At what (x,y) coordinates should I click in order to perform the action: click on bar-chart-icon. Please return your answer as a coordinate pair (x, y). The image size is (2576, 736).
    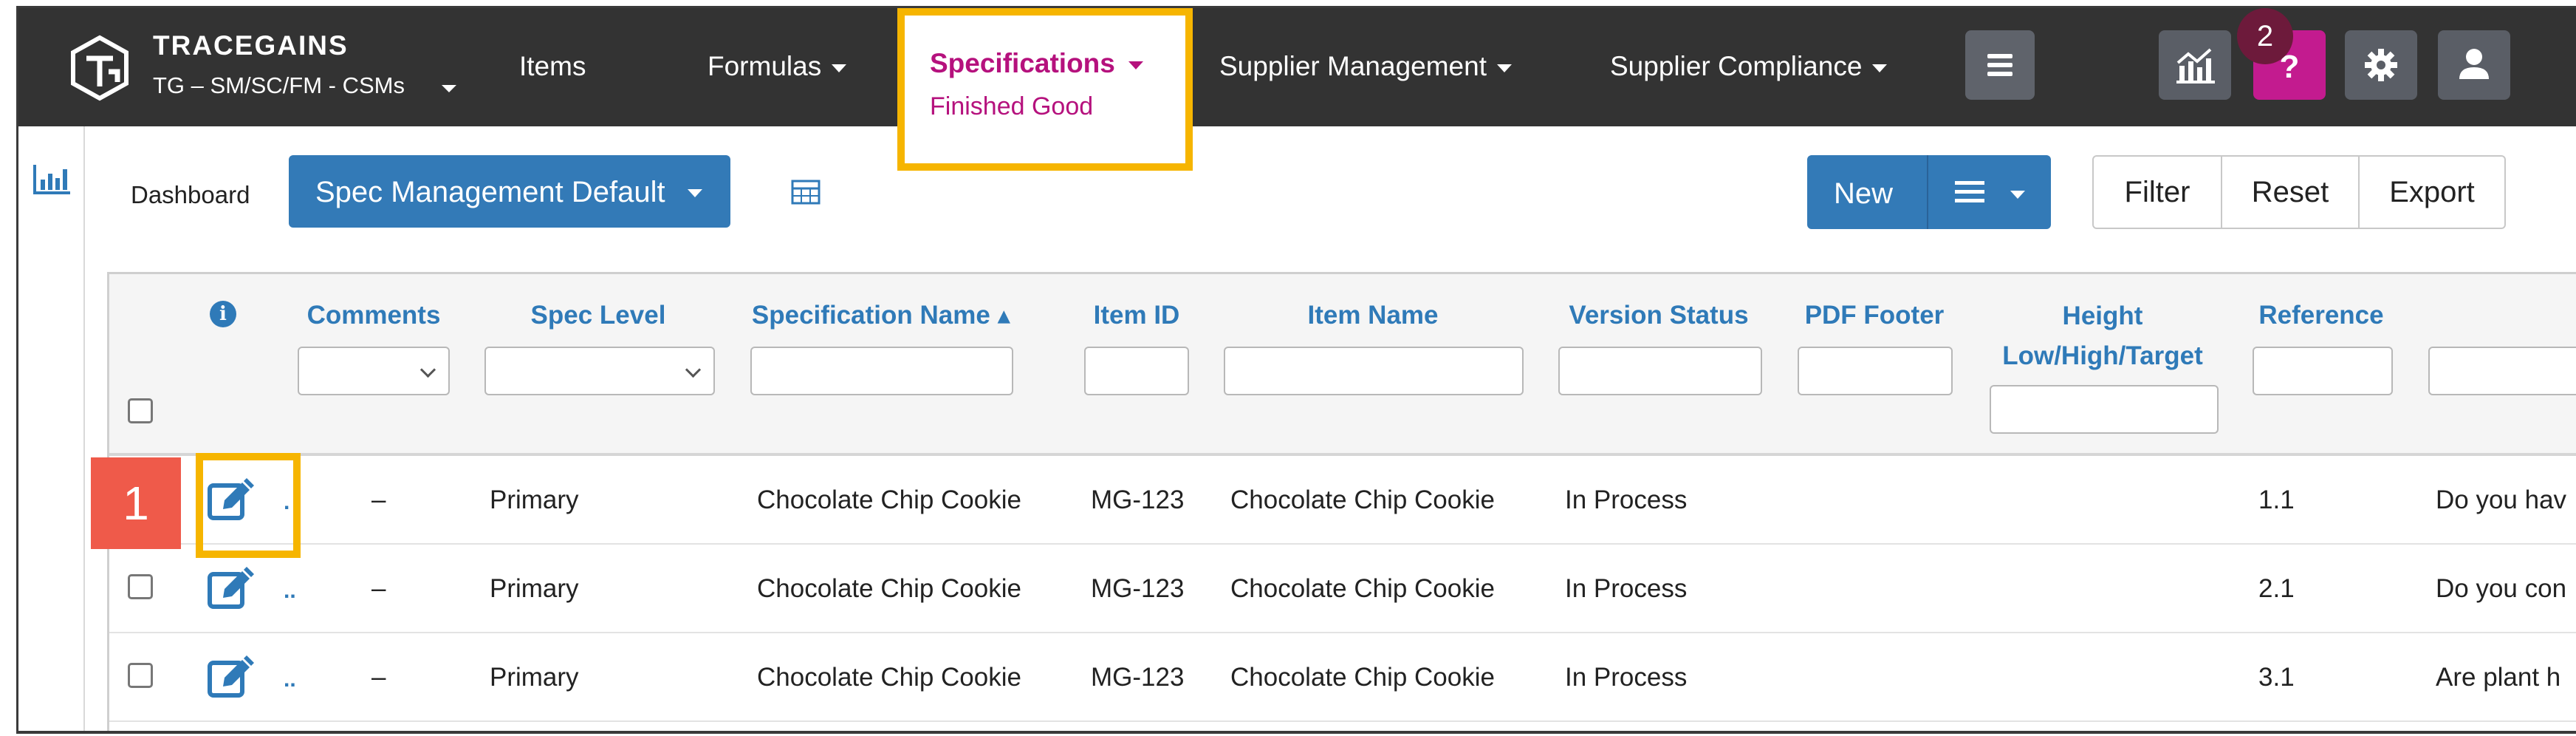
    Looking at the image, I should click on (52, 179).